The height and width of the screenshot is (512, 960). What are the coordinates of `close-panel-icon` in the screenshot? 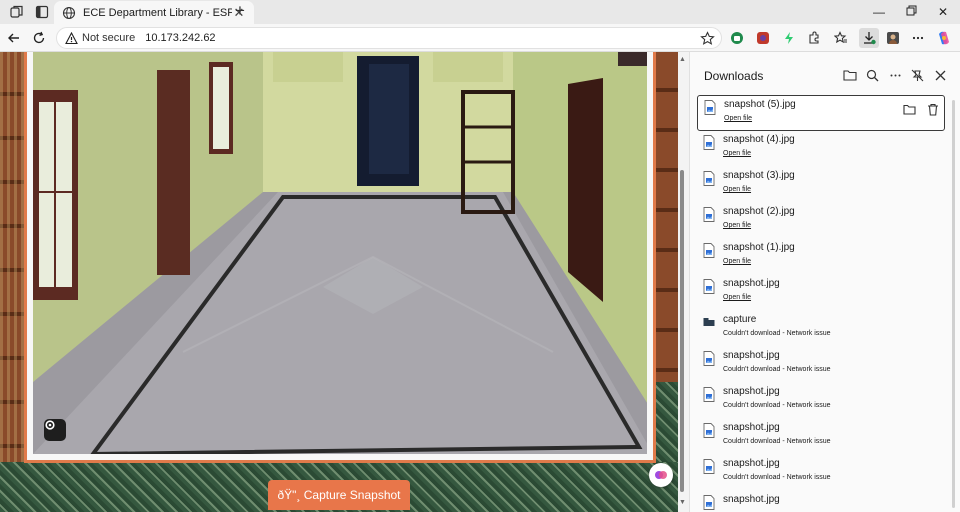 It's located at (940, 75).